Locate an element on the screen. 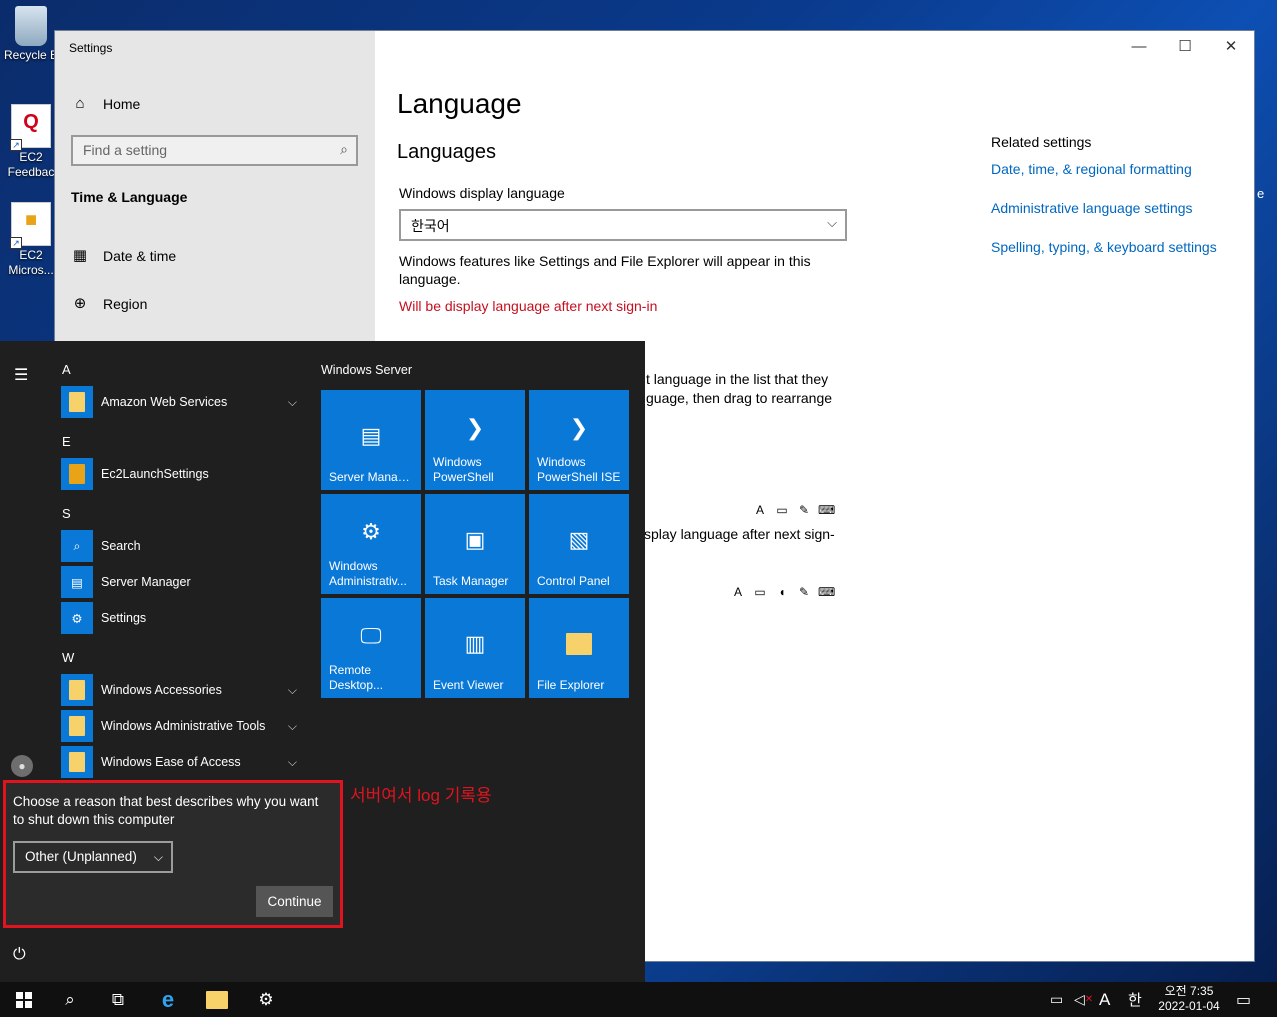 The height and width of the screenshot is (1017, 1277). volume-muted-icon: ◁ ✕ is located at coordinates (1083, 999).